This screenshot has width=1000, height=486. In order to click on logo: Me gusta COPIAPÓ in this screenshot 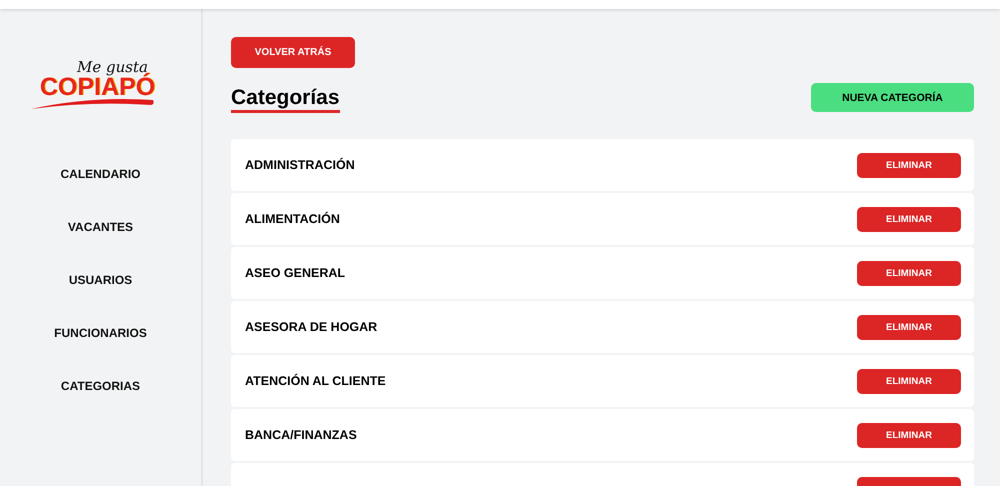, I will do `click(97, 89)`.